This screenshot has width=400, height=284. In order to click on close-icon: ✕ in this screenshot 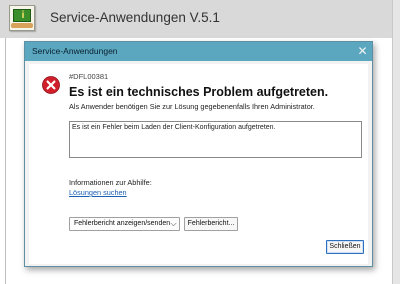, I will do `click(362, 51)`.